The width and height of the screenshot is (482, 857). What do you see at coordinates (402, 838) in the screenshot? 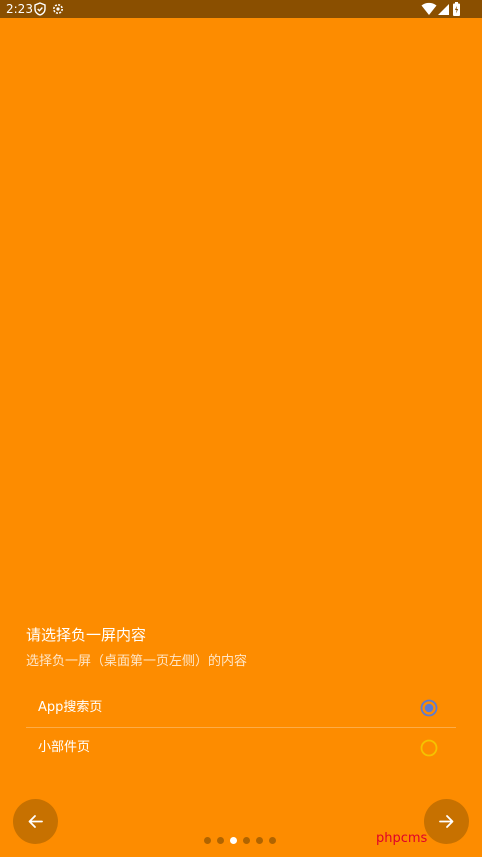
I see `watermark: phpcms` at bounding box center [402, 838].